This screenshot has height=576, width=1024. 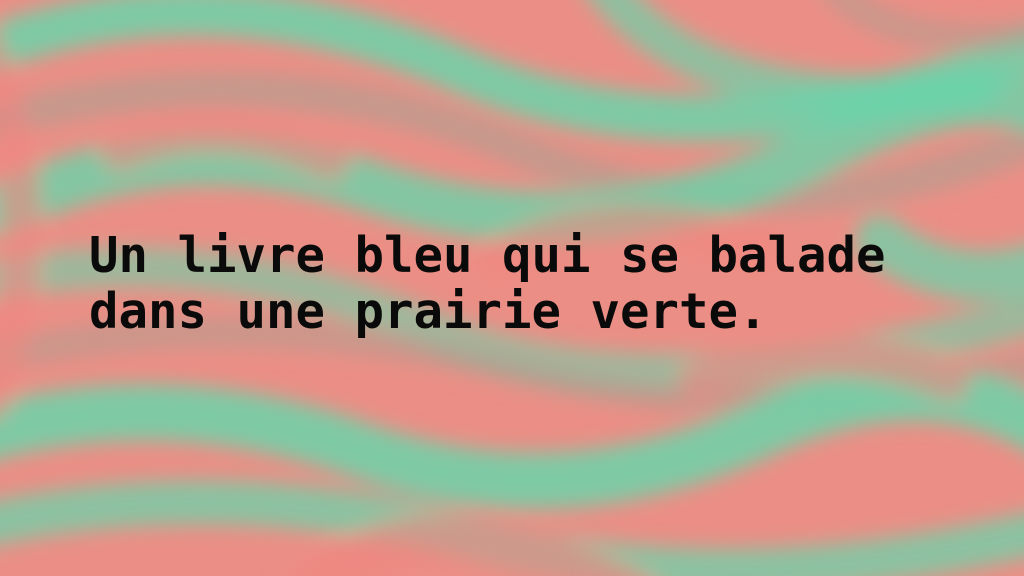 I want to click on caption-line-2: dans une prairie verte., so click(x=428, y=311).